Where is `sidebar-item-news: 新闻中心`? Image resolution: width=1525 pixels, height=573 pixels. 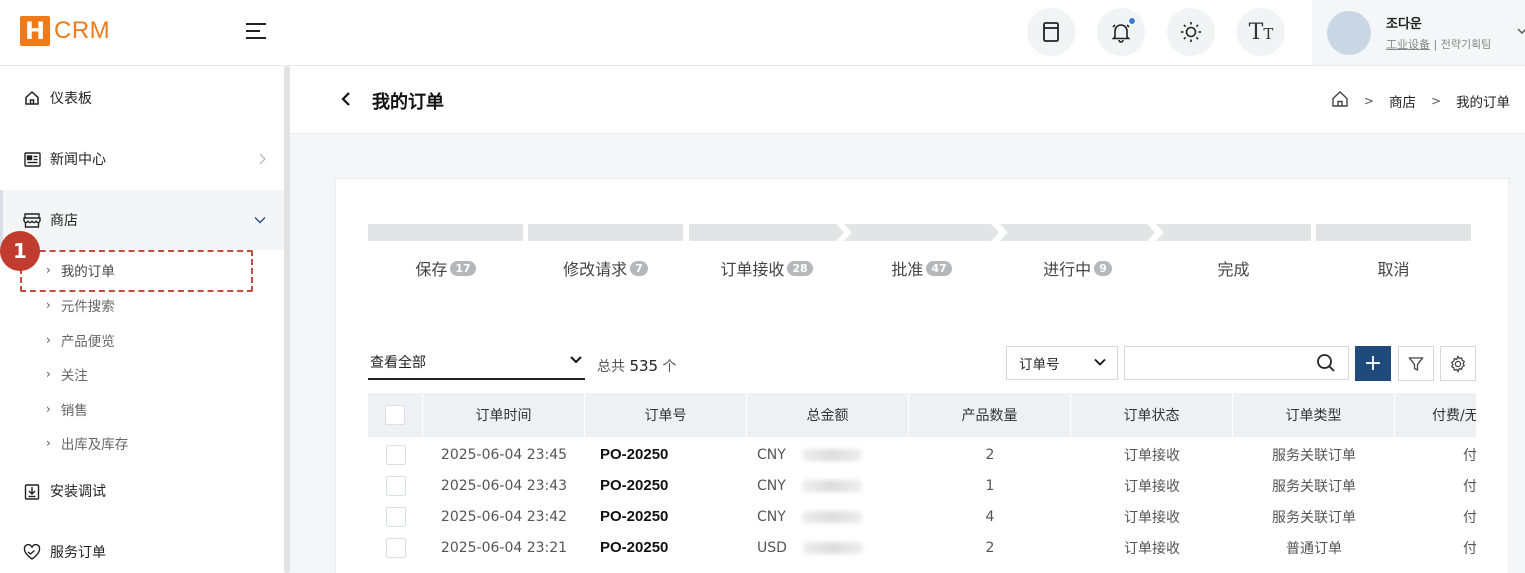
sidebar-item-news: 新闻中心 is located at coordinates (142, 159).